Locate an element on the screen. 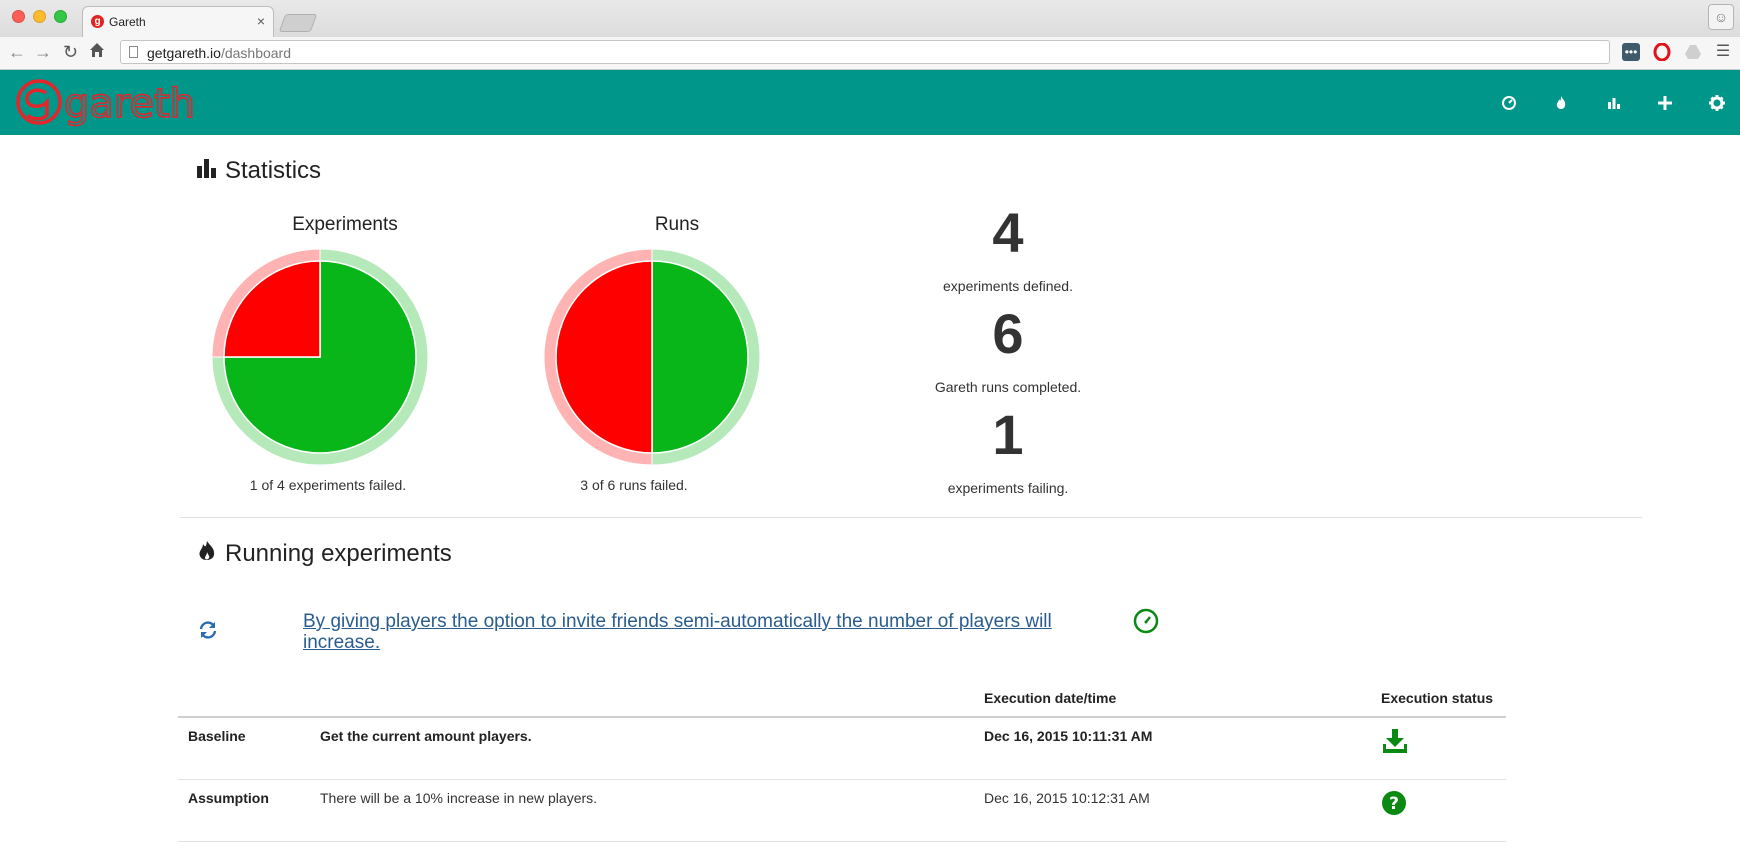 Image resolution: width=1740 pixels, height=852 pixels. question-icon: ? is located at coordinates (1394, 805).